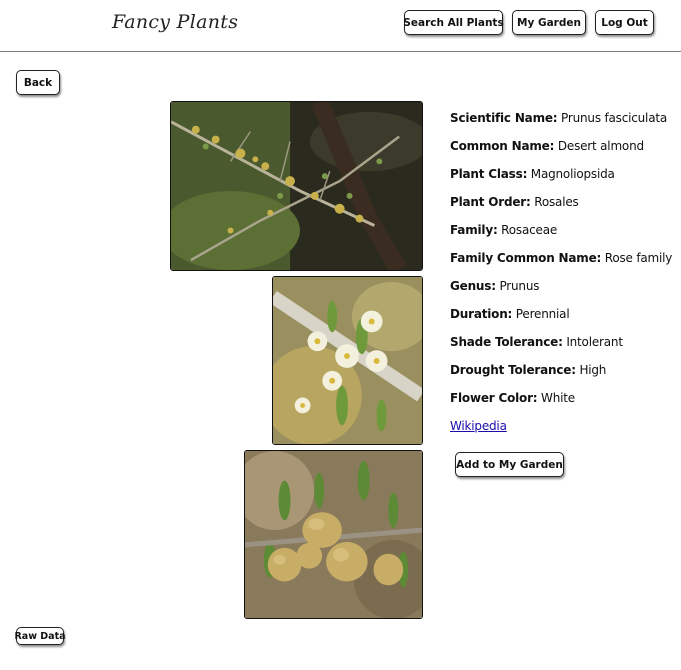 This screenshot has height=670, width=681. What do you see at coordinates (536, 342) in the screenshot?
I see `detail-shade-tolerance: Shade Tolerance: Intolerant` at bounding box center [536, 342].